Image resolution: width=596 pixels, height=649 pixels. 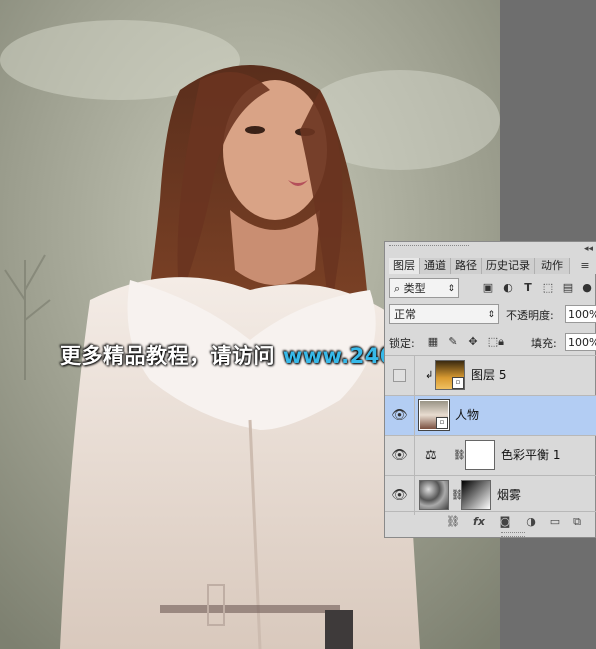 I want to click on lock-all-icon: 🔒︎, so click(x=501, y=342).